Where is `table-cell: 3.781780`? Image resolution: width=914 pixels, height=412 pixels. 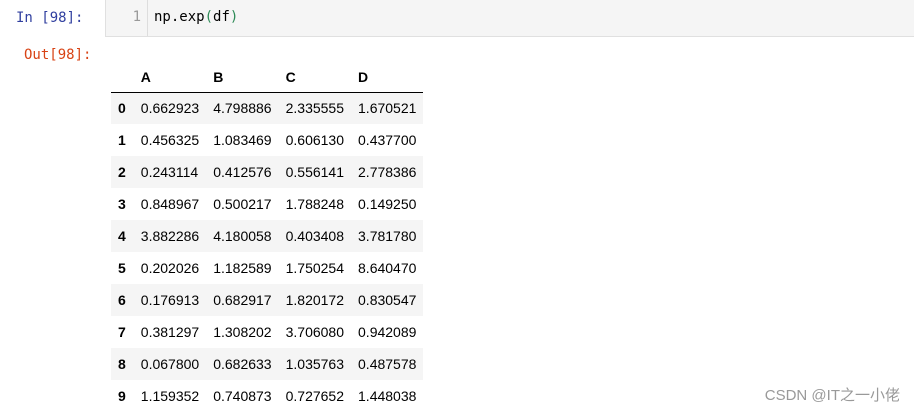 table-cell: 3.781780 is located at coordinates (387, 236).